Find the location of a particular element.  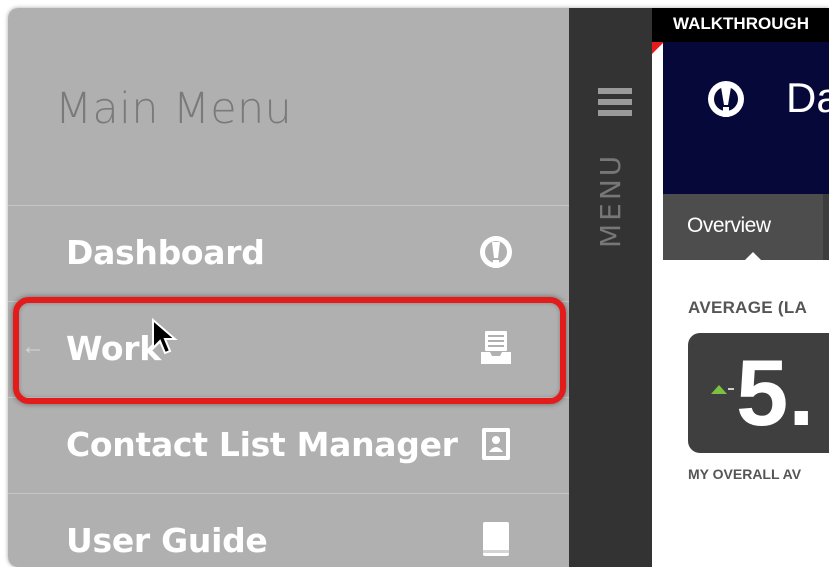

walkthrough-bar: WALKTHROUGH is located at coordinates (740, 25).